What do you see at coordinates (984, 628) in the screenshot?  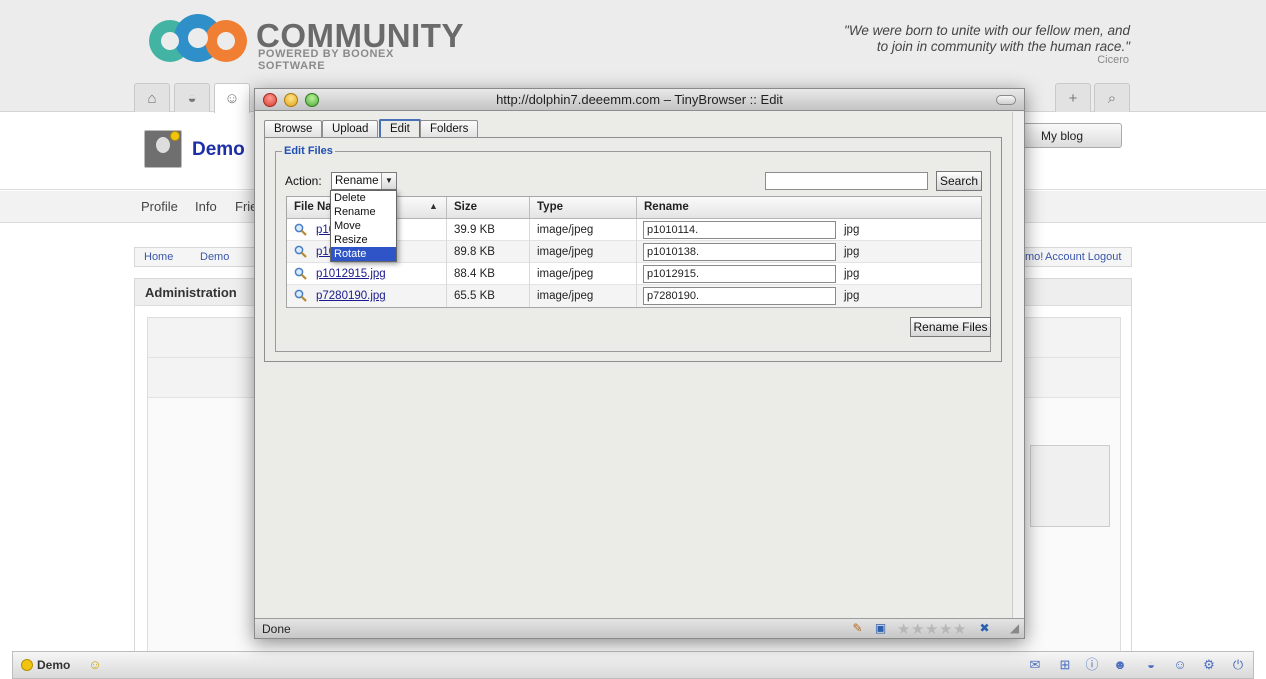 I see `tools-icon: ✖` at bounding box center [984, 628].